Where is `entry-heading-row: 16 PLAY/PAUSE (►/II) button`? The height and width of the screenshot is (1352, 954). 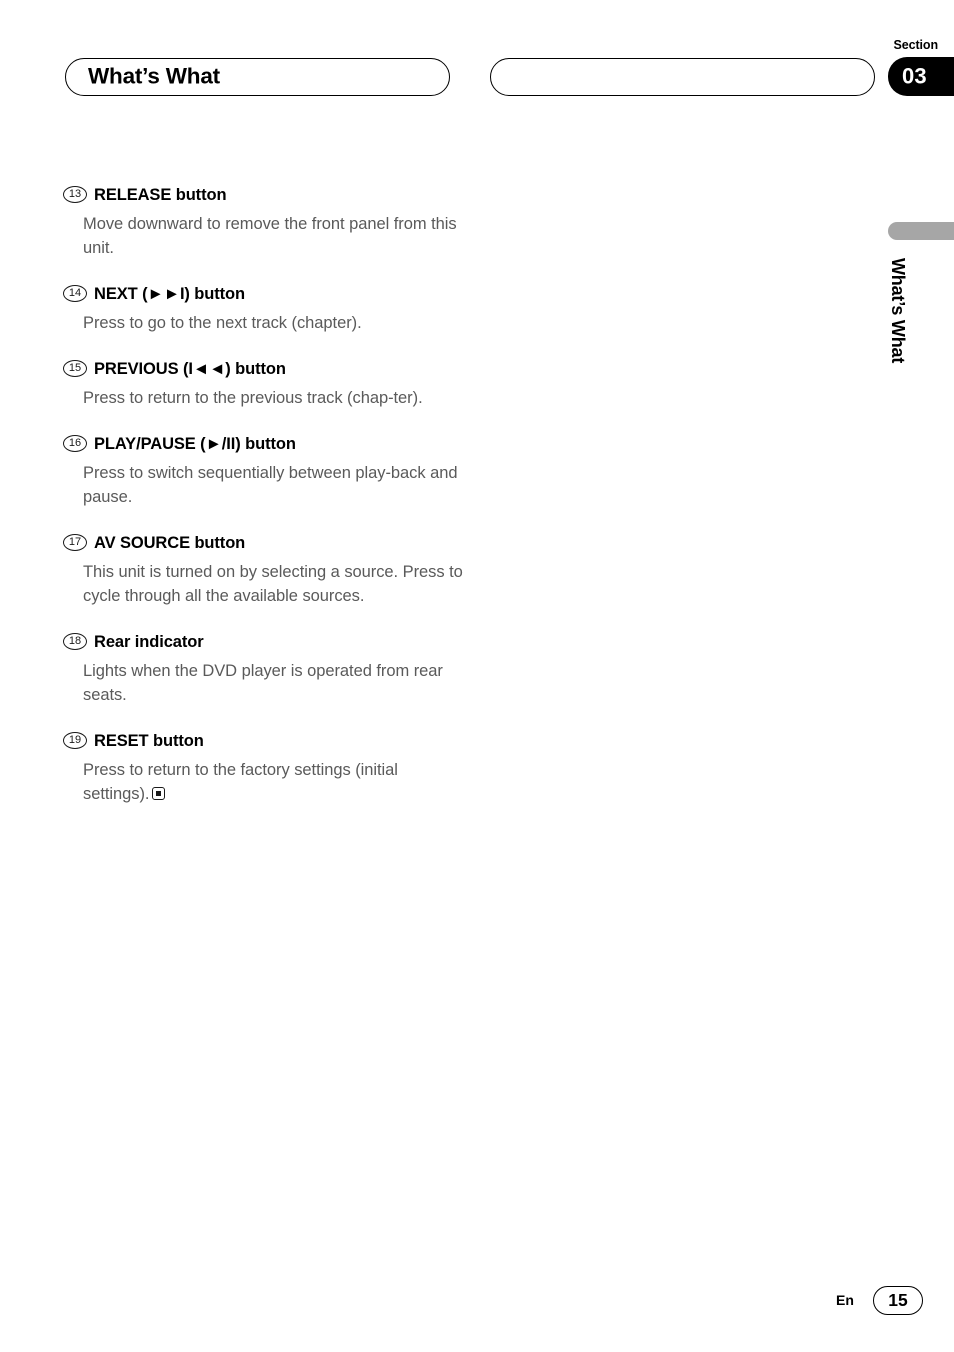
entry-heading-row: 16 PLAY/PAUSE (►/II) button is located at coordinates (263, 446).